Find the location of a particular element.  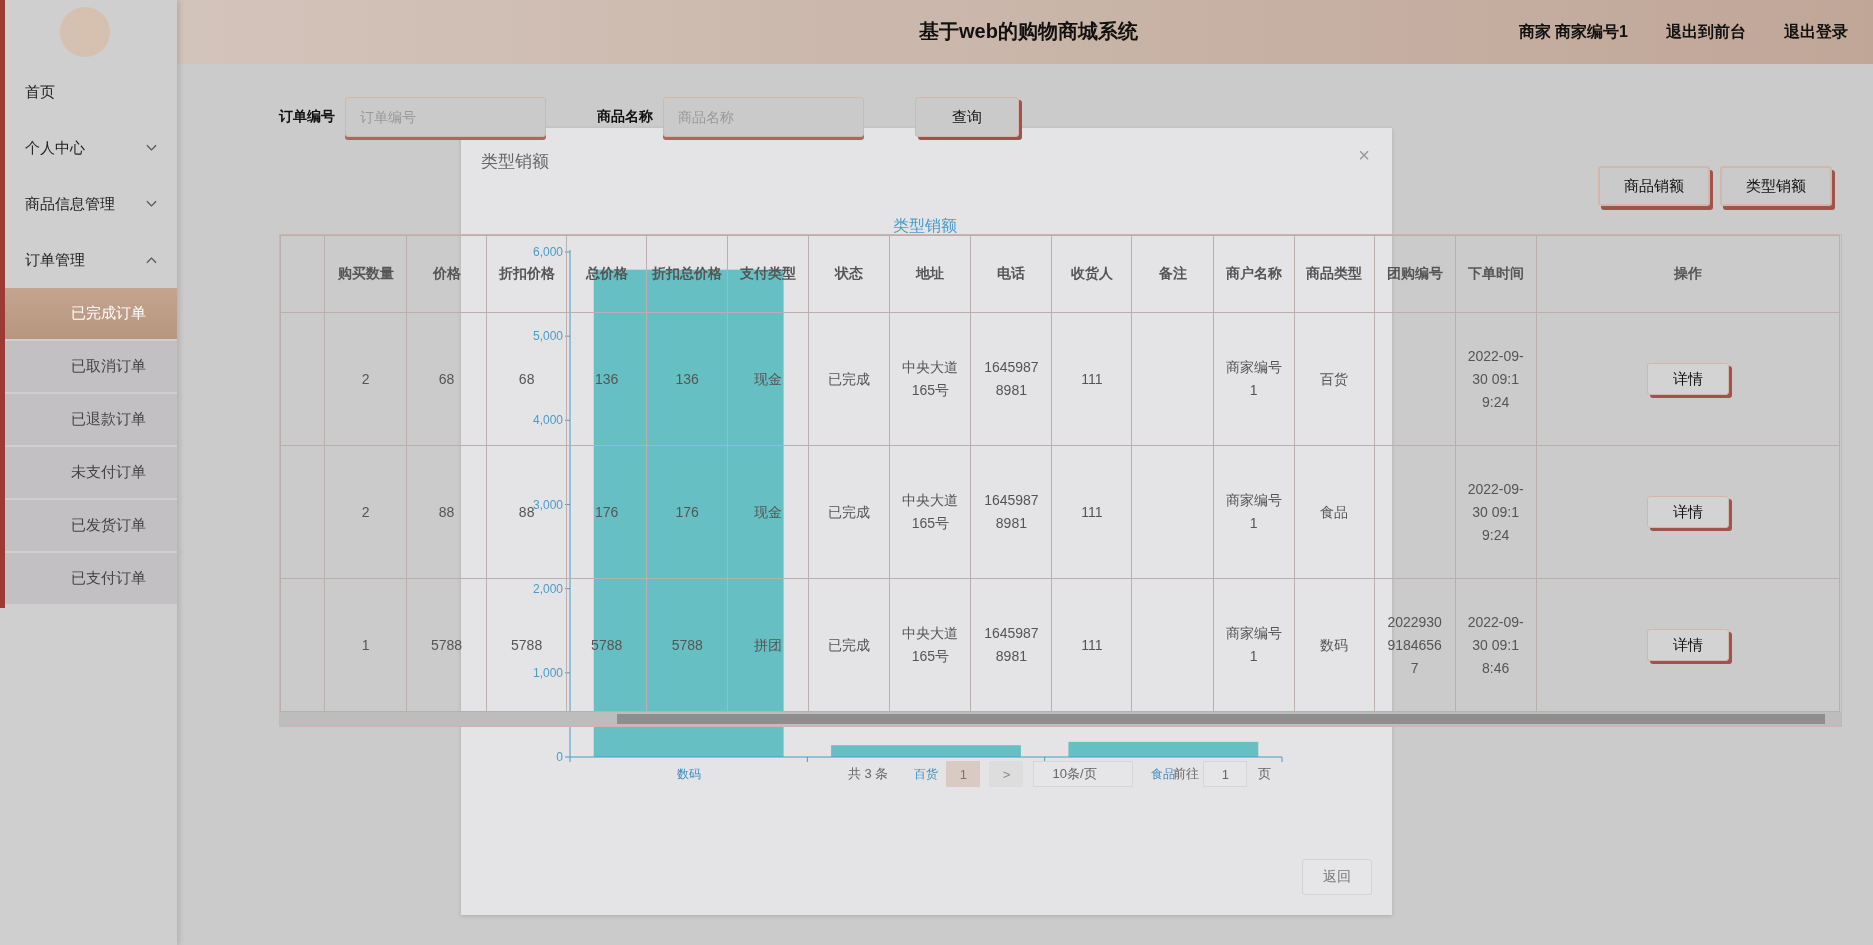

submenu-item: 未支付订单 is located at coordinates (91, 472).